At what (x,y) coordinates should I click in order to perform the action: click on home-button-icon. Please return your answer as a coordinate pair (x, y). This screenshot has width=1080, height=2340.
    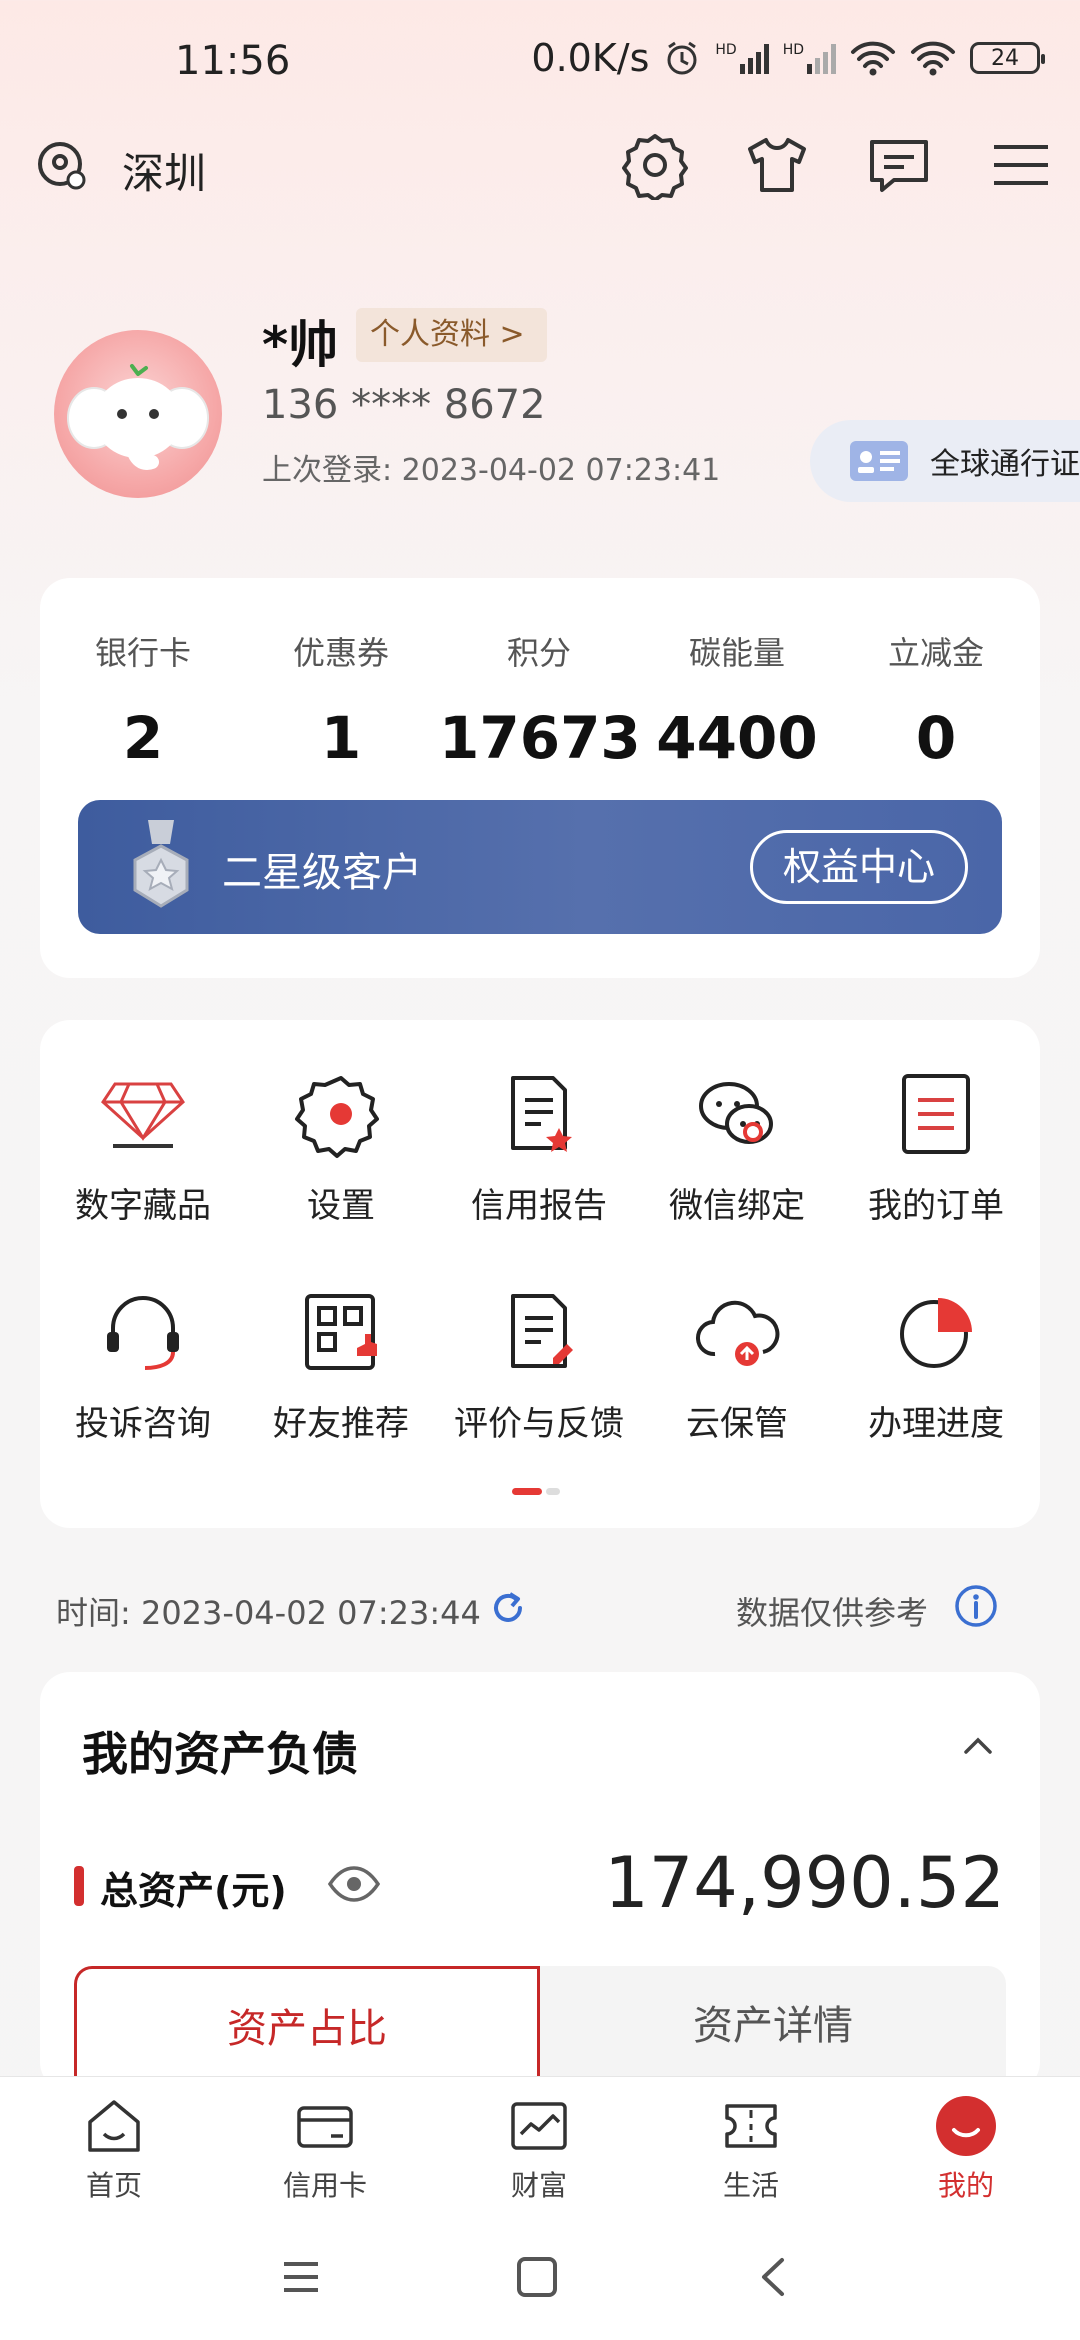
    Looking at the image, I should click on (537, 2277).